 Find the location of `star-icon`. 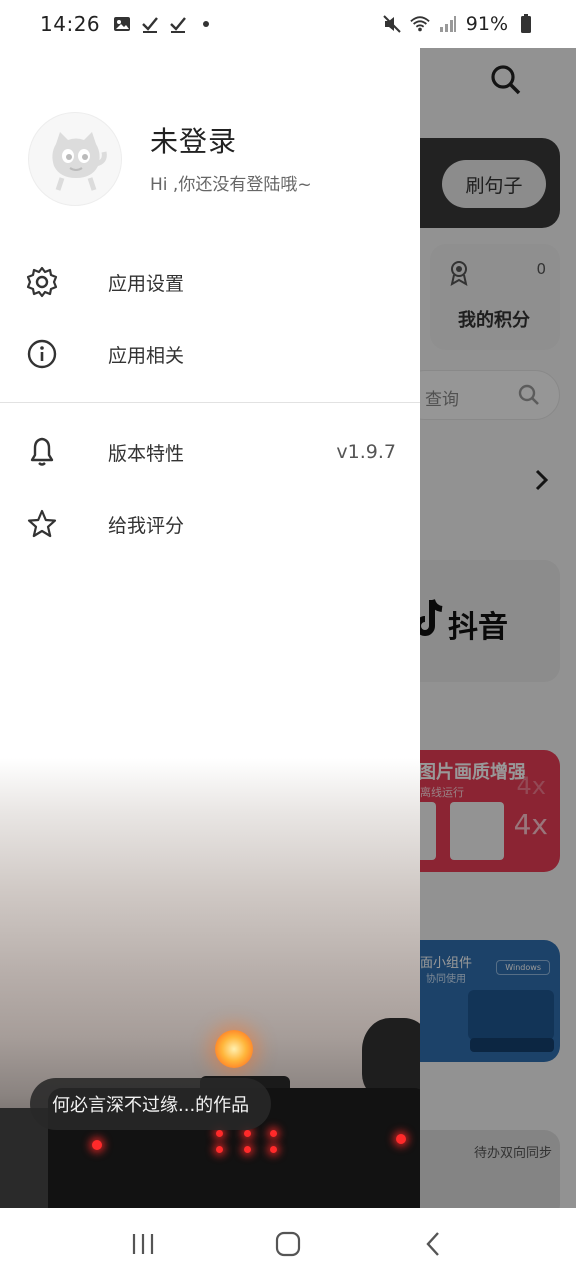

star-icon is located at coordinates (42, 524).